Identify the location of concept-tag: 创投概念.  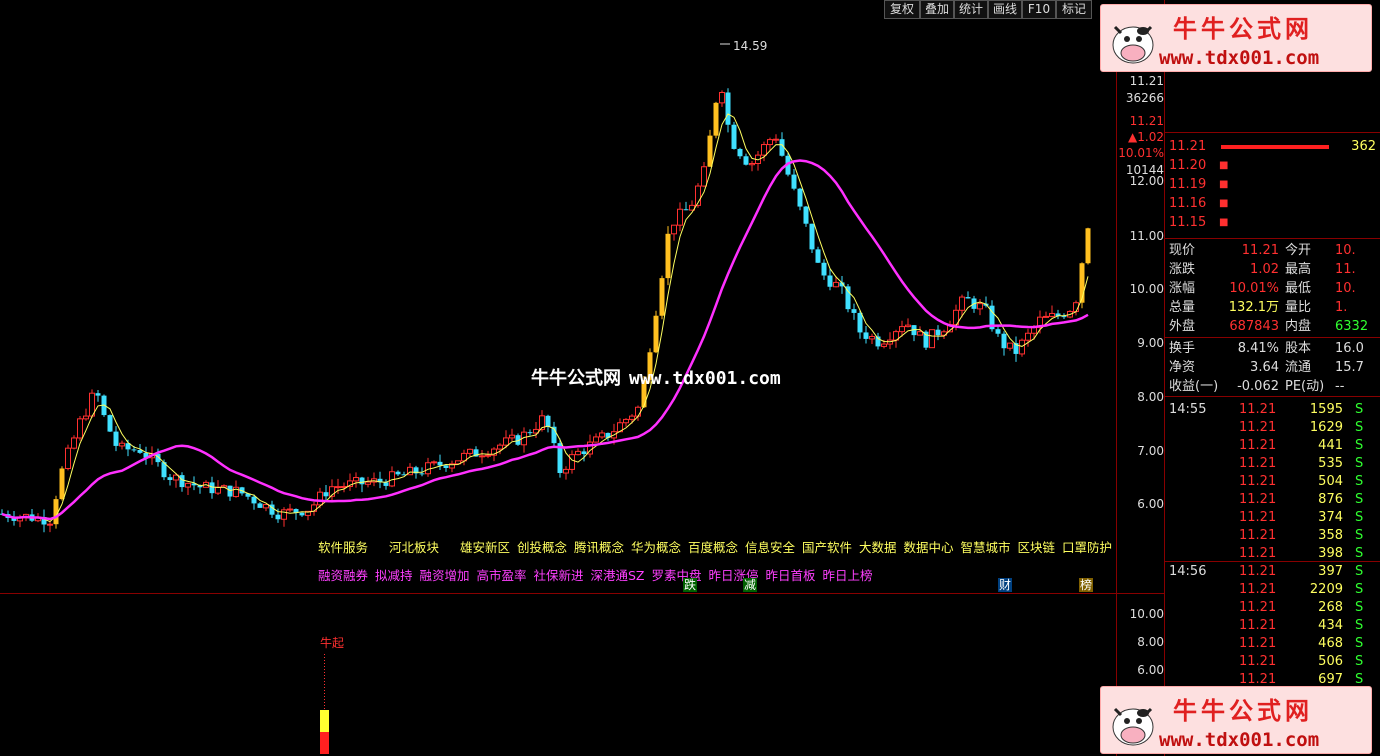
(542, 547).